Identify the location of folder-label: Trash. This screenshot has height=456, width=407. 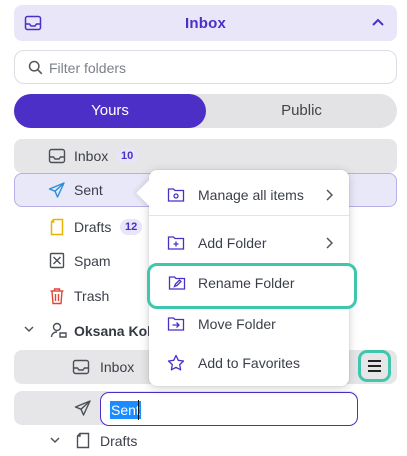
(92, 296).